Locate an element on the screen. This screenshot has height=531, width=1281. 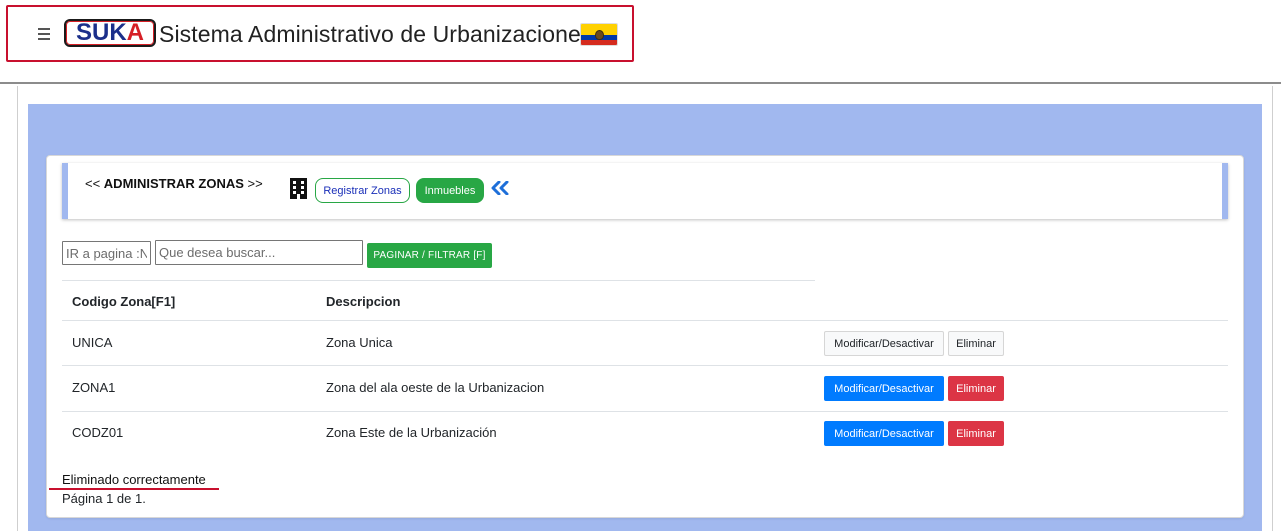
search-input is located at coordinates (259, 252).